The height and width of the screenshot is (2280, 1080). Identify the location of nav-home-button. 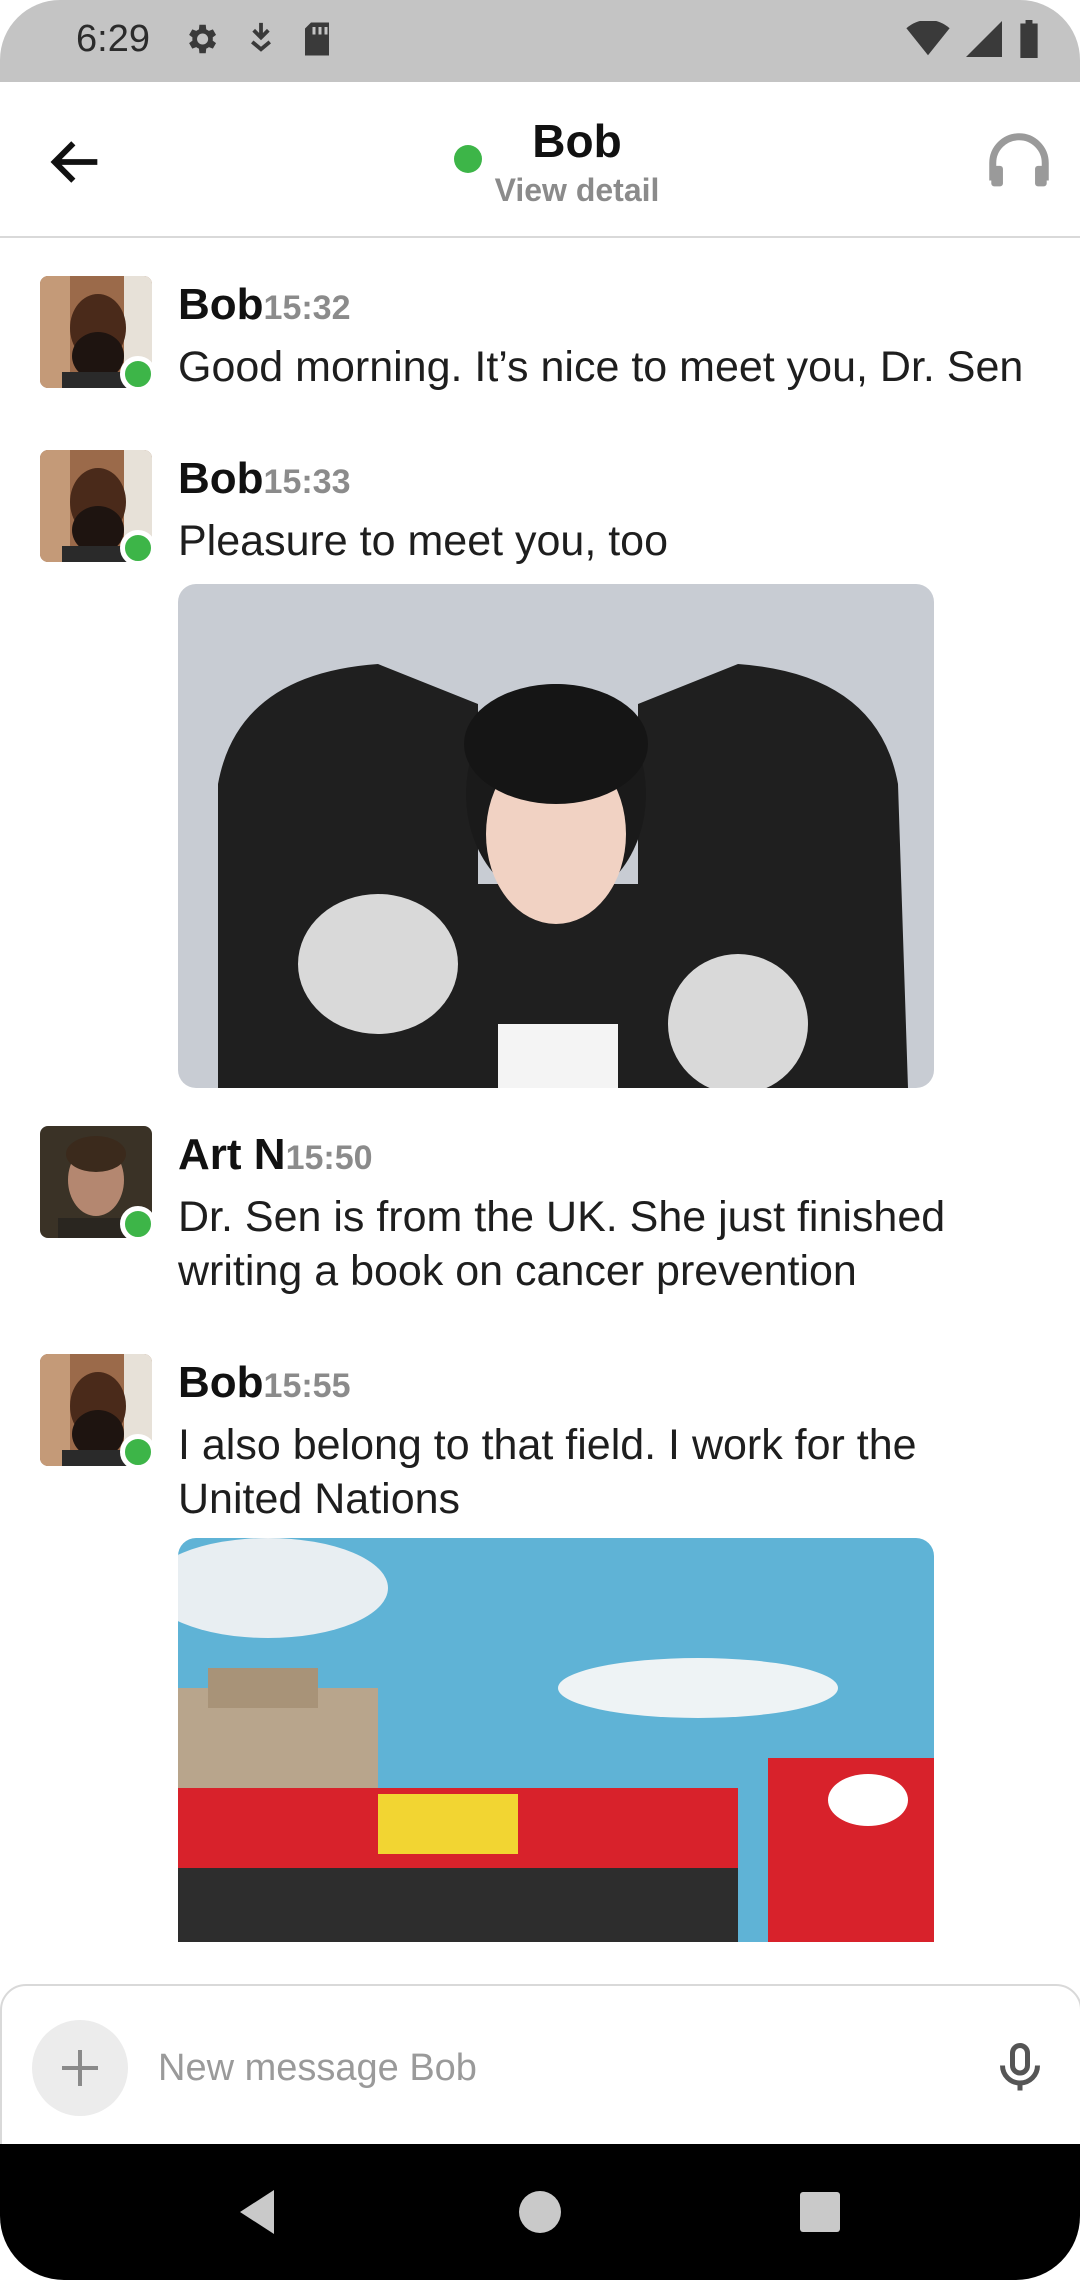
(540, 2212).